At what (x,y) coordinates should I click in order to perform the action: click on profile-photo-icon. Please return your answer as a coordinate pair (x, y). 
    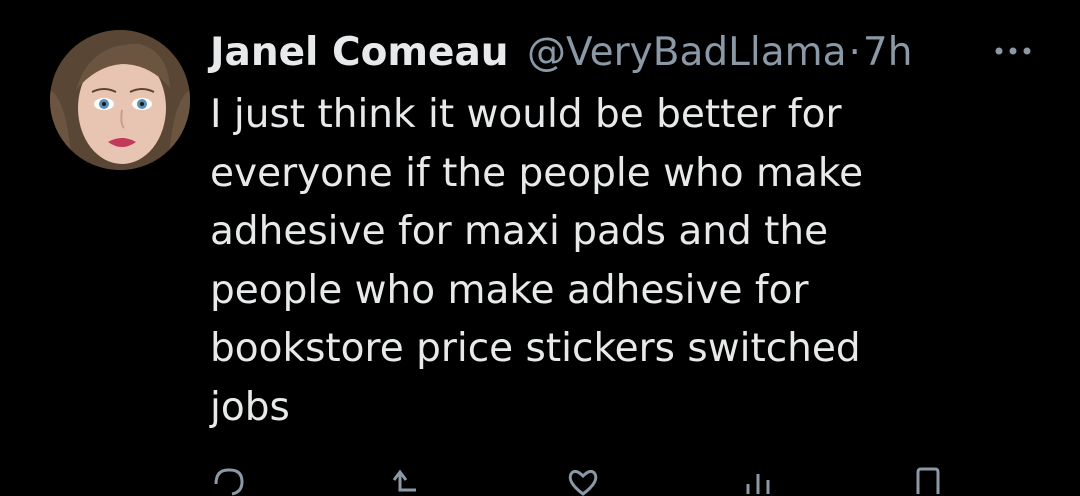
    Looking at the image, I should click on (120, 100).